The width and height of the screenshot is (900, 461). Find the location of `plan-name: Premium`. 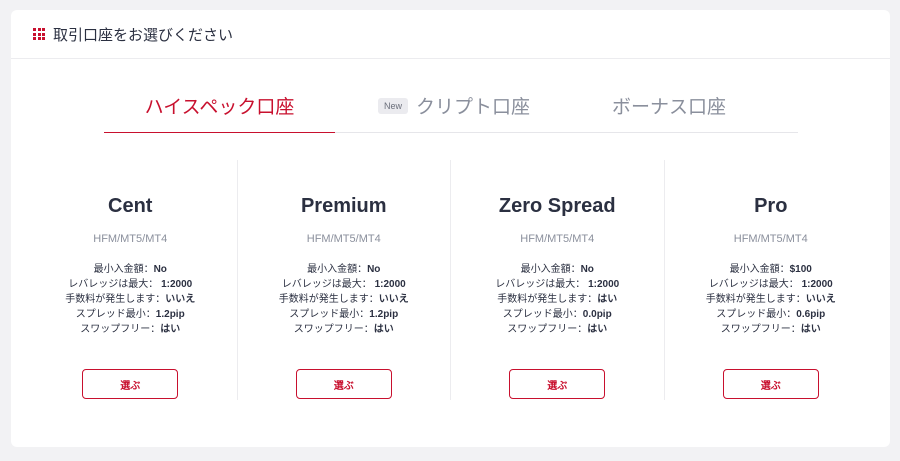

plan-name: Premium is located at coordinates (343, 206).